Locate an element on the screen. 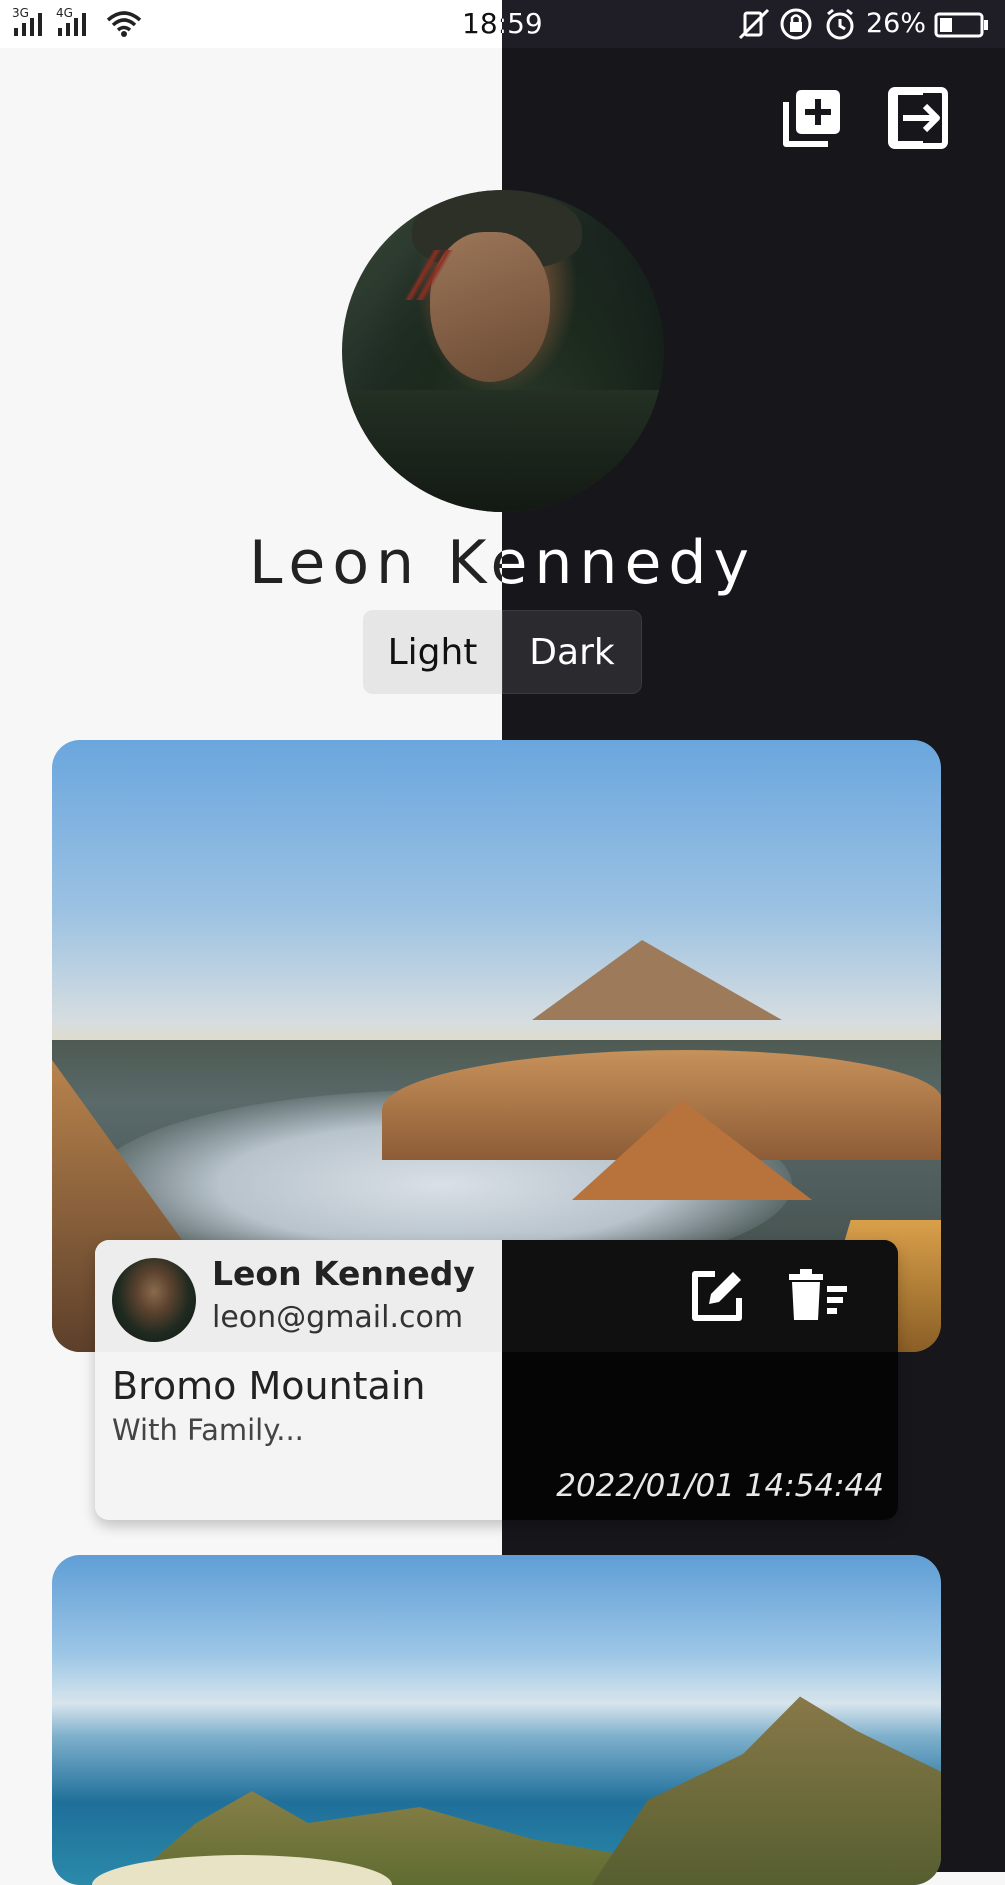 The image size is (1005, 1885). status-time: 18:59 is located at coordinates (502, 23).